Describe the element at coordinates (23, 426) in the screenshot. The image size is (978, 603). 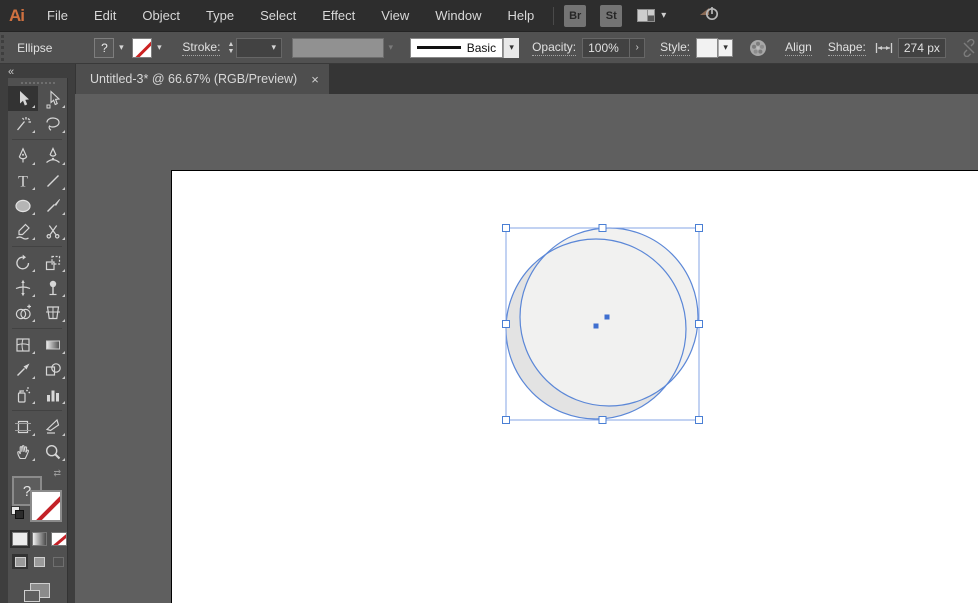
I see `artboard-tool` at that location.